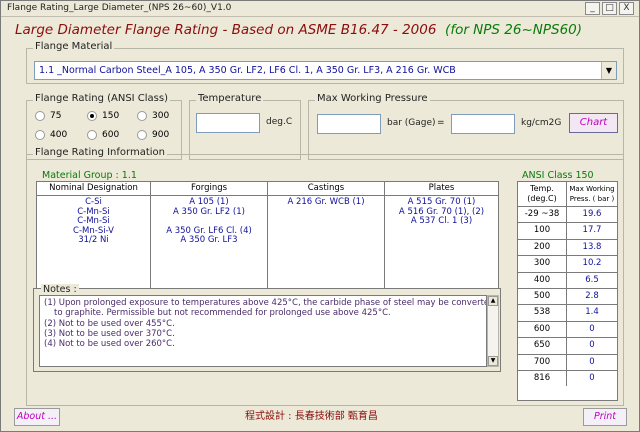  I want to click on ansi-temp-cell: 200, so click(542, 246).